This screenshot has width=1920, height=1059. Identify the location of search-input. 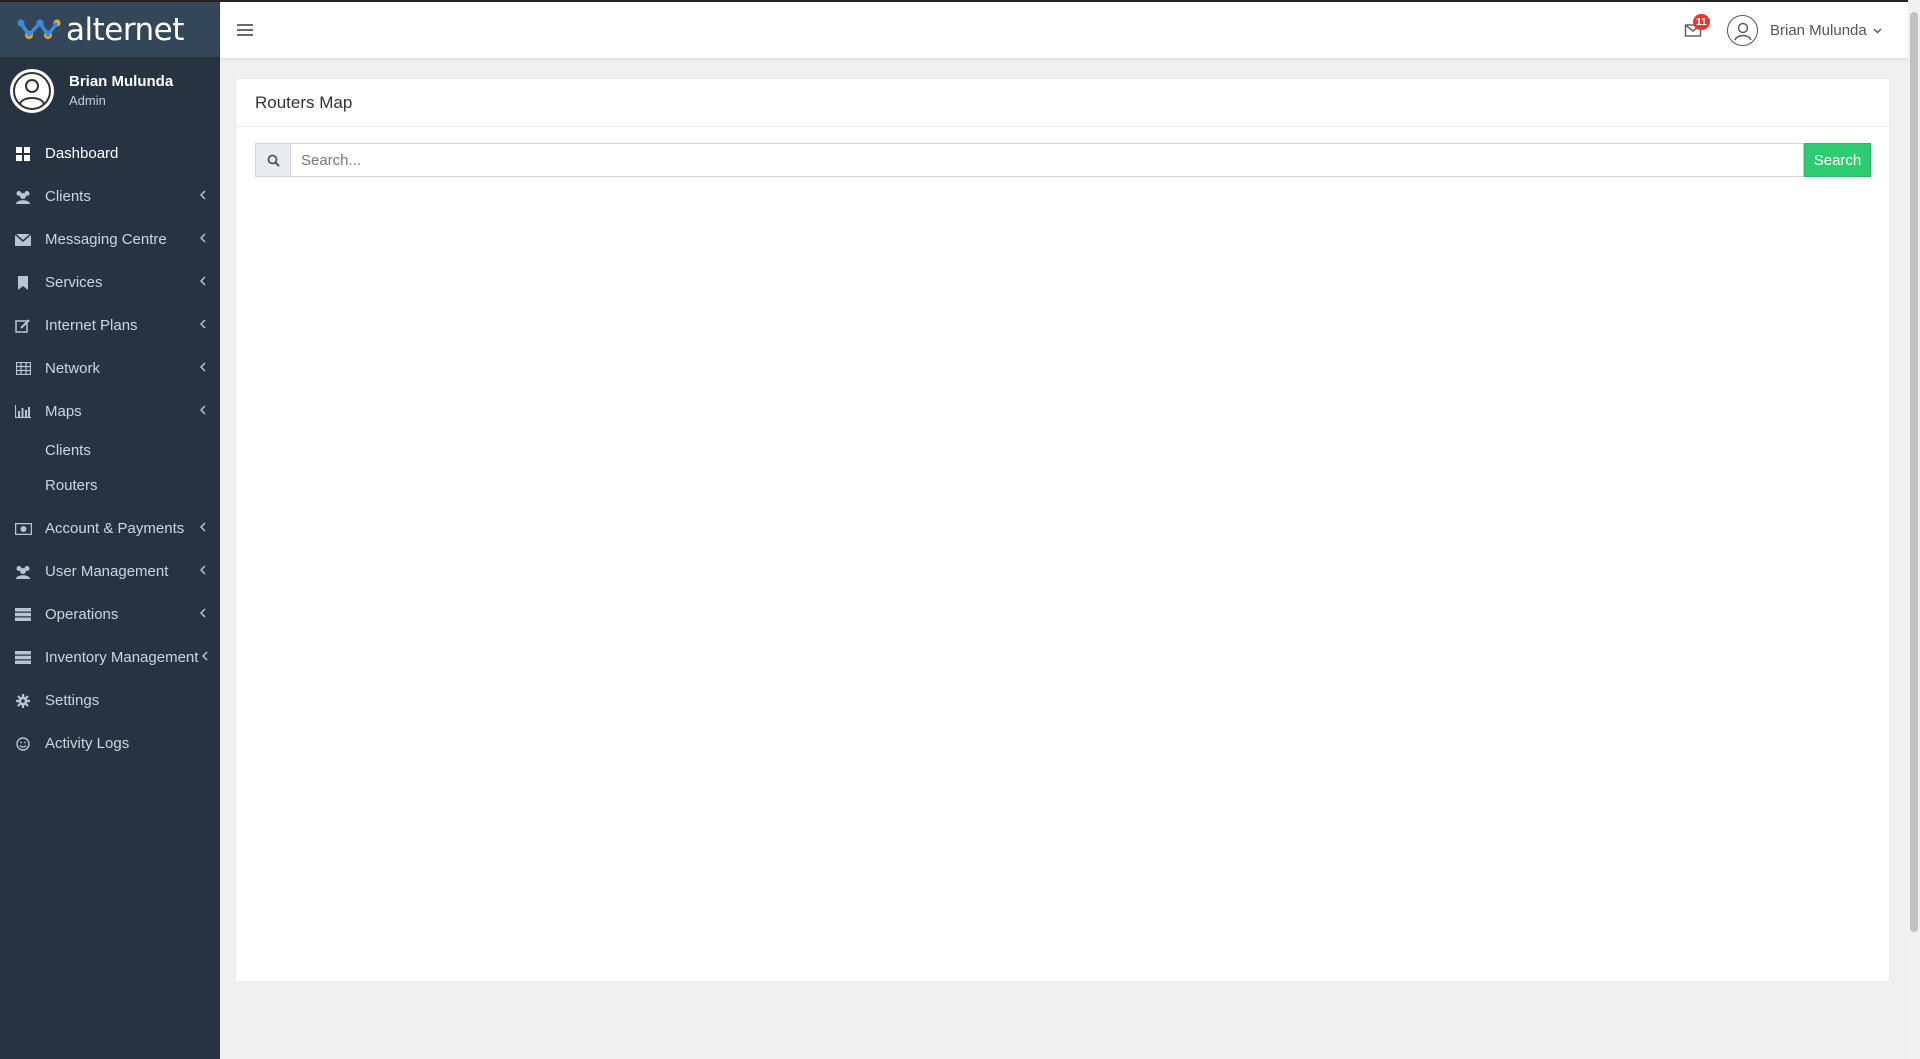
(1047, 160).